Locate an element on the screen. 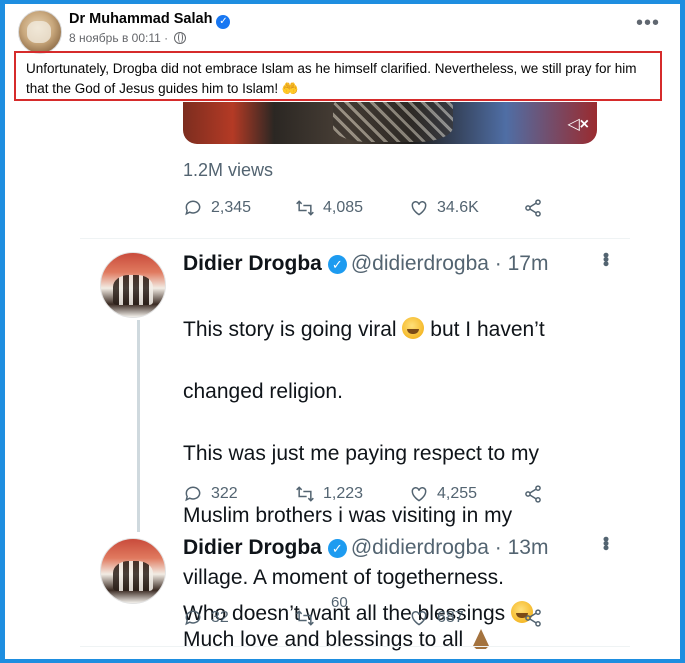 Image resolution: width=685 pixels, height=663 pixels. tweet-time: · 13m is located at coordinates (522, 547).